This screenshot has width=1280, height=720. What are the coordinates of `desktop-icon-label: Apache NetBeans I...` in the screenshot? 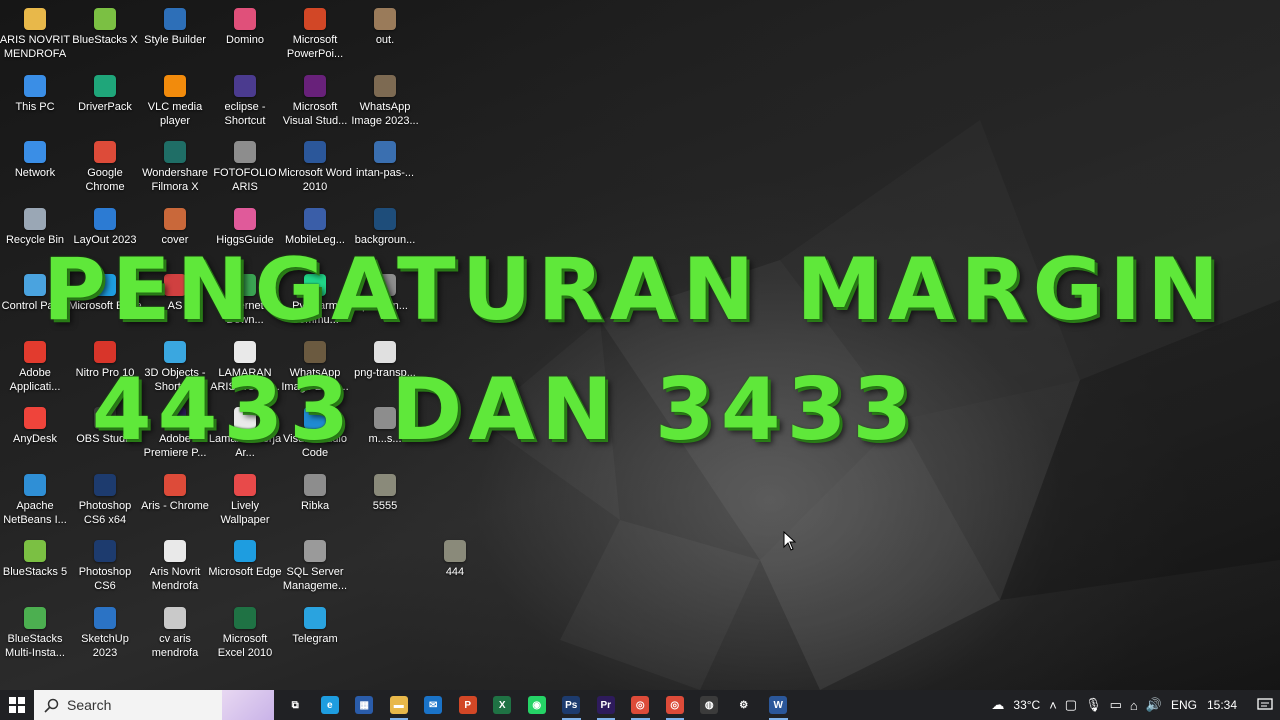 It's located at (35, 513).